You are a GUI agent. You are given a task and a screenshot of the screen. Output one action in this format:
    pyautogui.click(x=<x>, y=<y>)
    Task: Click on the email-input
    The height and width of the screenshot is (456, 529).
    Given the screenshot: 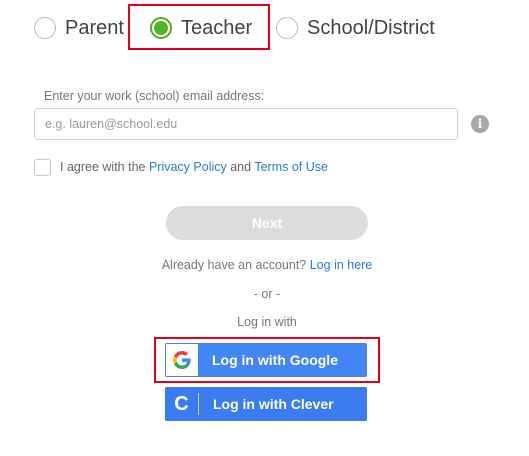 What is the action you would take?
    pyautogui.click(x=246, y=124)
    